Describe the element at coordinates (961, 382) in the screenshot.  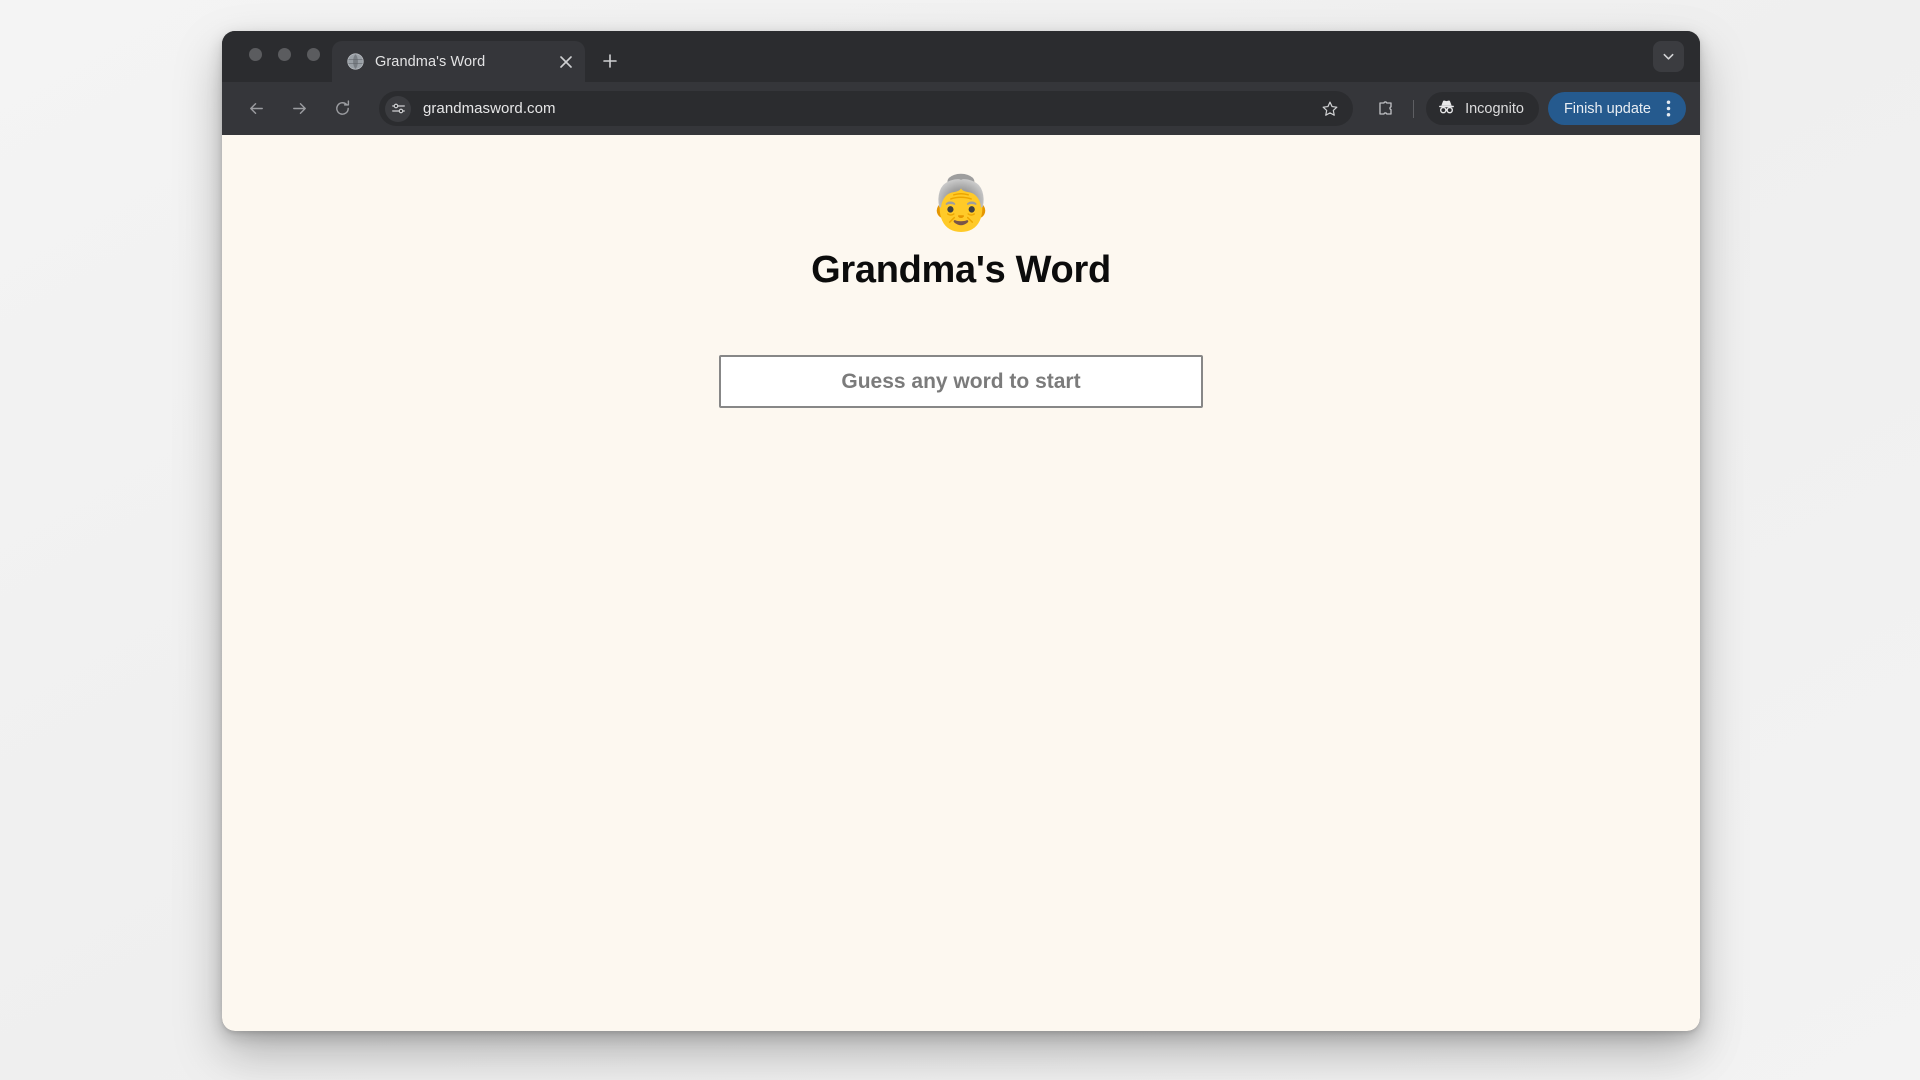
I see `guess-input` at that location.